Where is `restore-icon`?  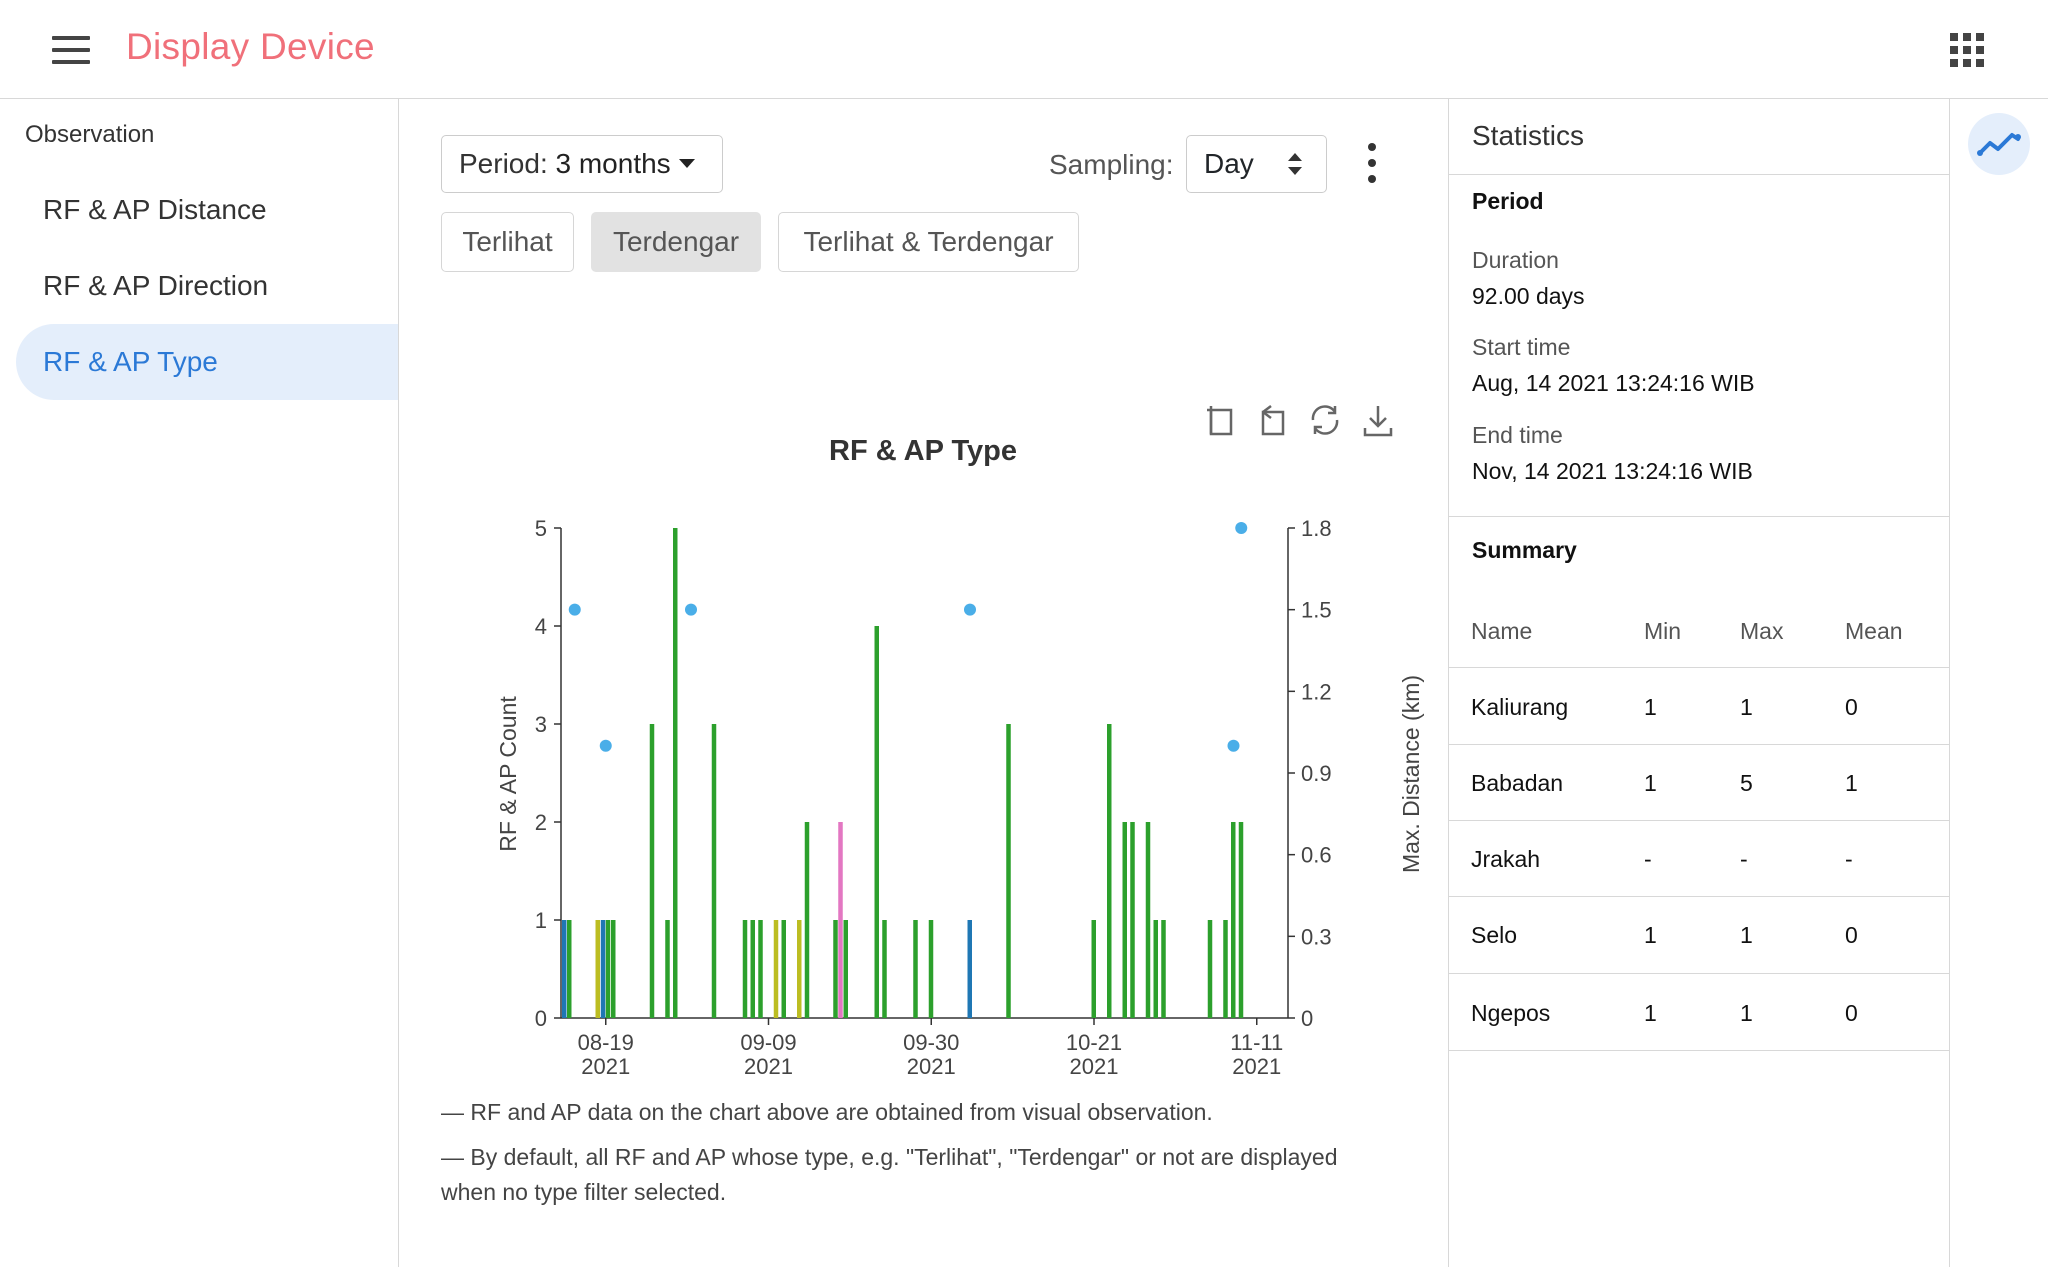 restore-icon is located at coordinates (1325, 420).